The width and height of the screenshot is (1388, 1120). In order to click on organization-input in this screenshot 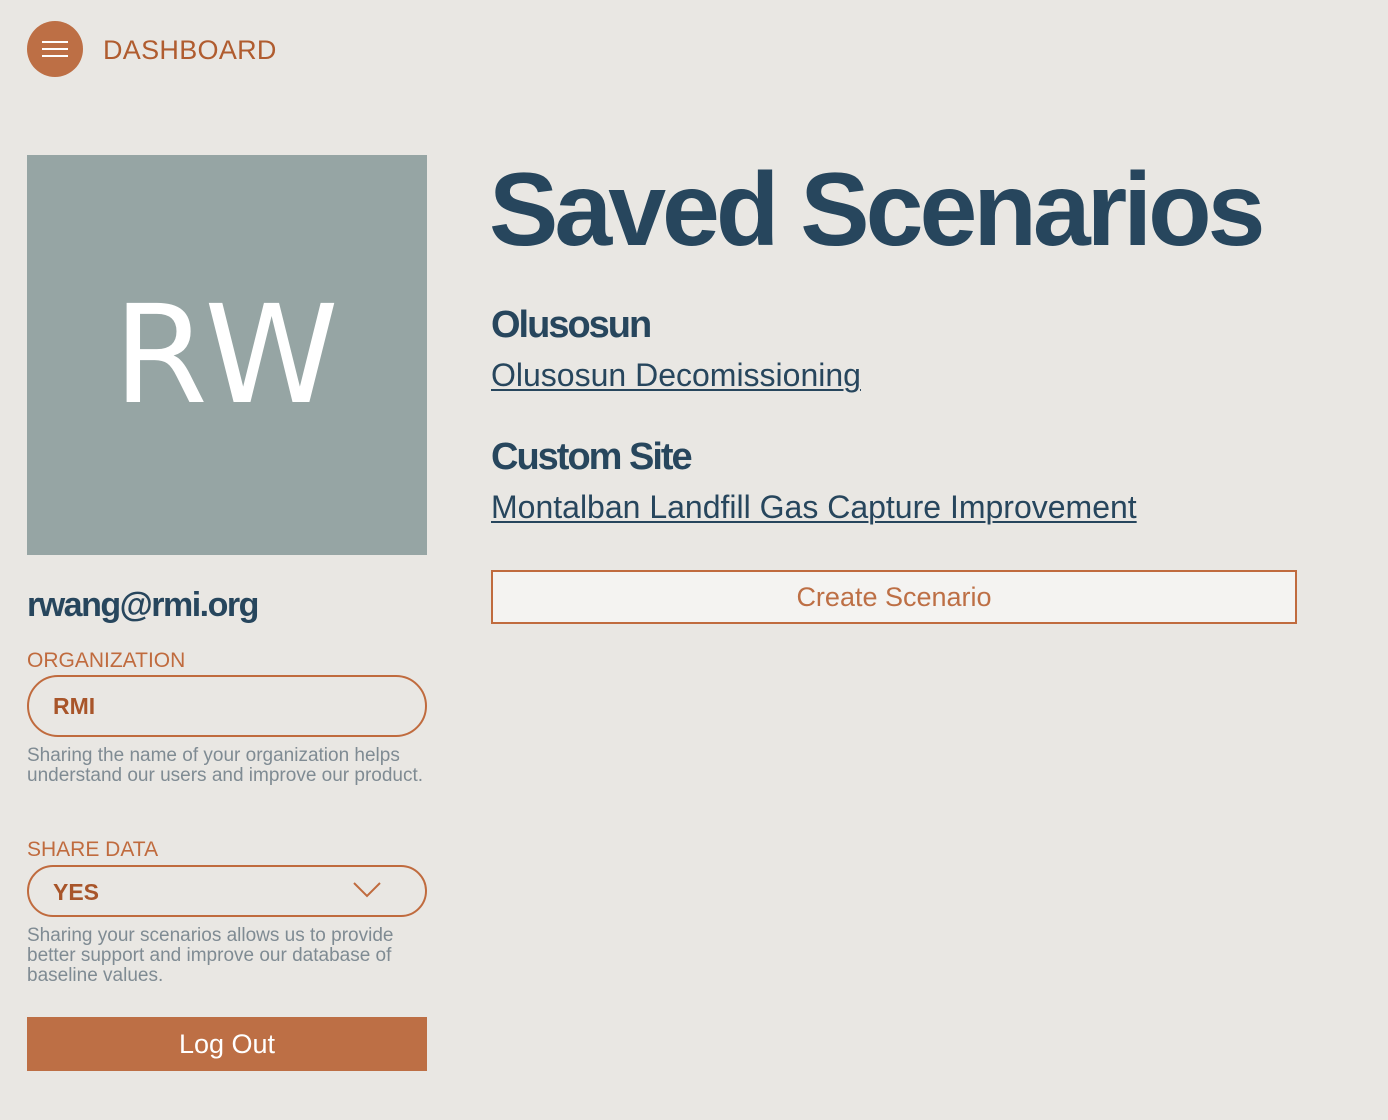, I will do `click(227, 706)`.